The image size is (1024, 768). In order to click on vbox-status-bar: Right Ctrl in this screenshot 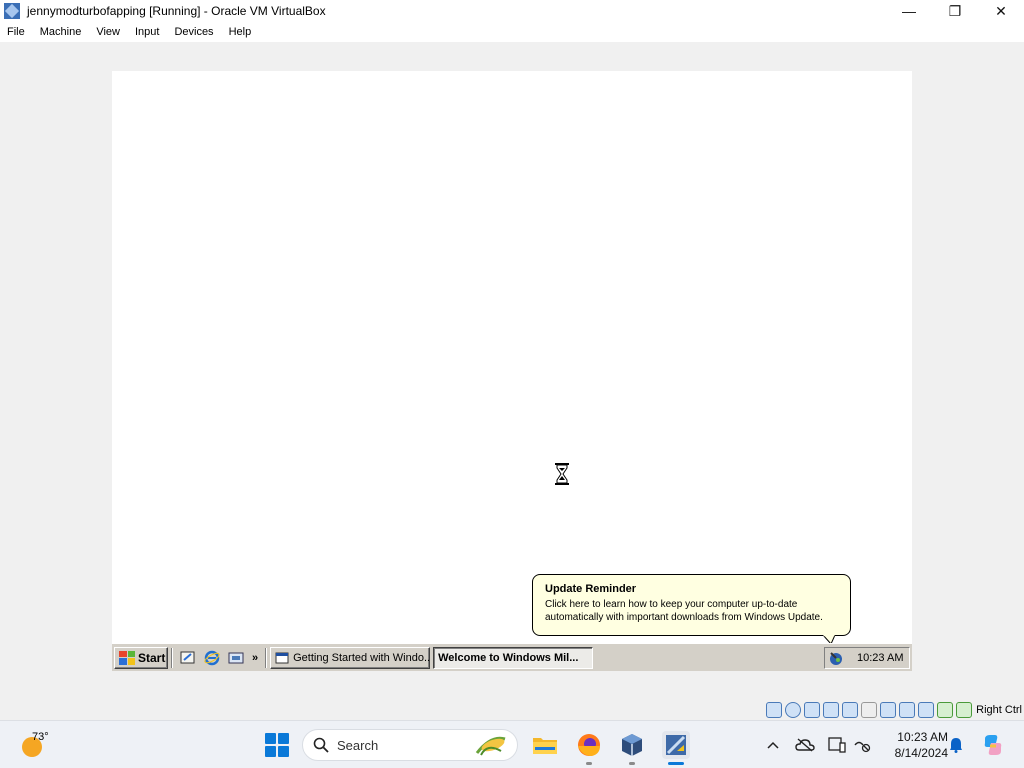, I will do `click(893, 710)`.